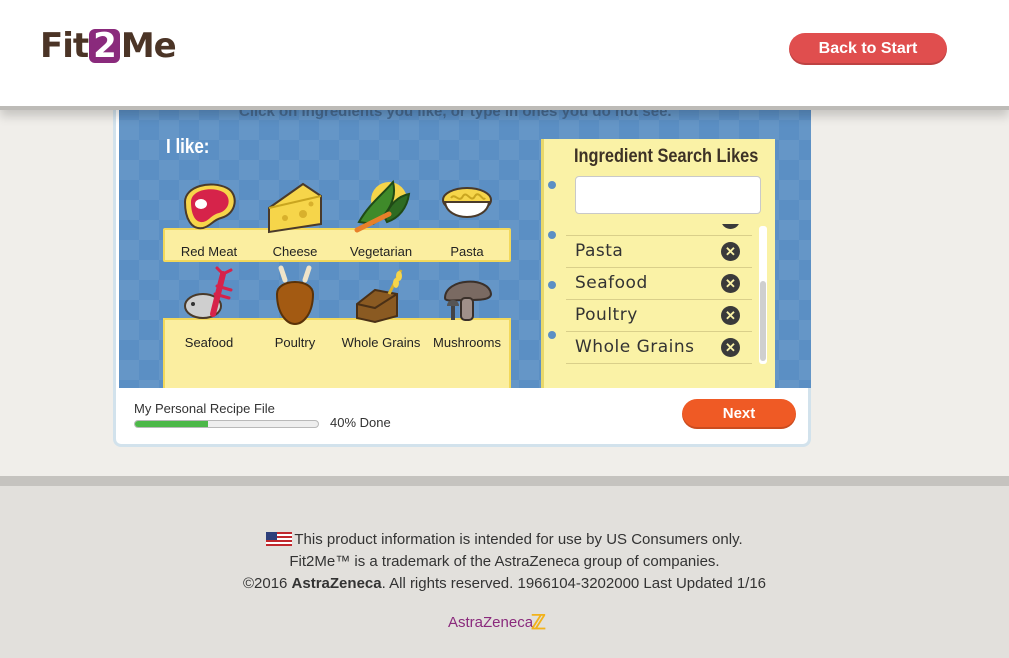 The height and width of the screenshot is (658, 1009). I want to click on list-item-label: Pasta, so click(599, 251).